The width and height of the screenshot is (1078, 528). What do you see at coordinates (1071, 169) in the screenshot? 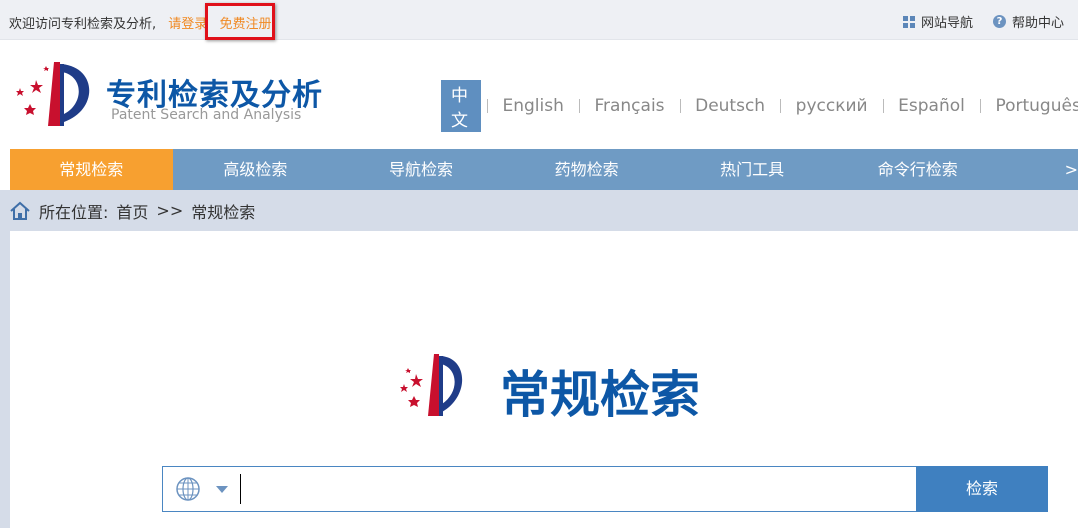
I see `nav-more-button: >` at bounding box center [1071, 169].